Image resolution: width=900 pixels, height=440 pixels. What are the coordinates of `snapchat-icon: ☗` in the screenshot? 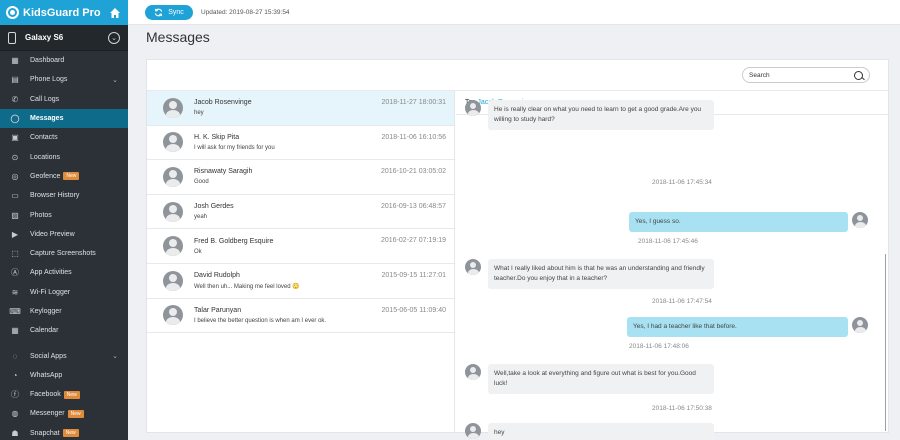 It's located at (15, 433).